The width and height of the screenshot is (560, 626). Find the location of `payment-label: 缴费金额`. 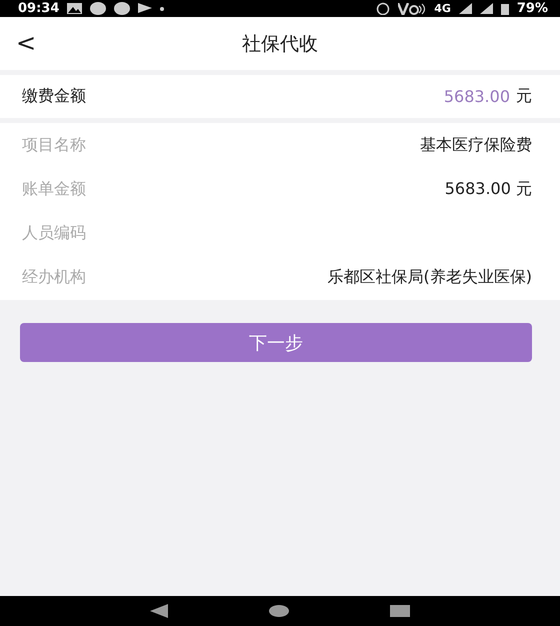

payment-label: 缴费金额 is located at coordinates (54, 96).